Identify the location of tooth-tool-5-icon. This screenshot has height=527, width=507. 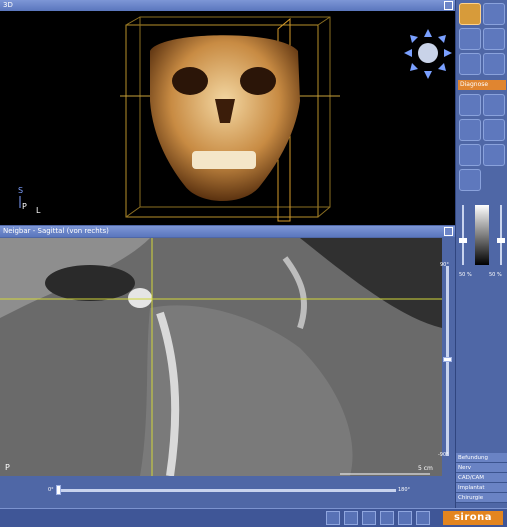
(405, 518).